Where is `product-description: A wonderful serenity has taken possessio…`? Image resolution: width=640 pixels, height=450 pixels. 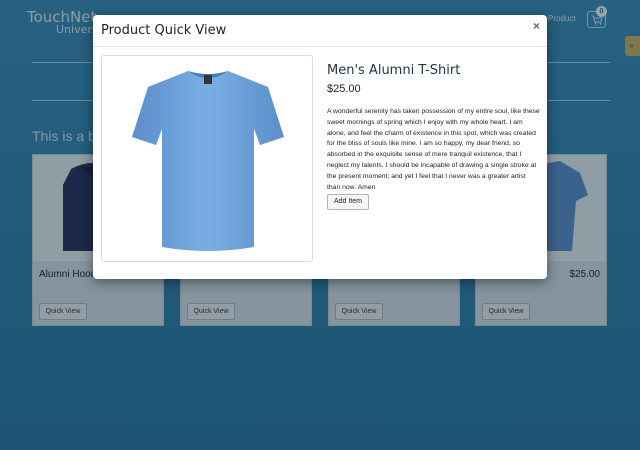
product-description: A wonderful serenity has taken possessio… is located at coordinates (433, 149).